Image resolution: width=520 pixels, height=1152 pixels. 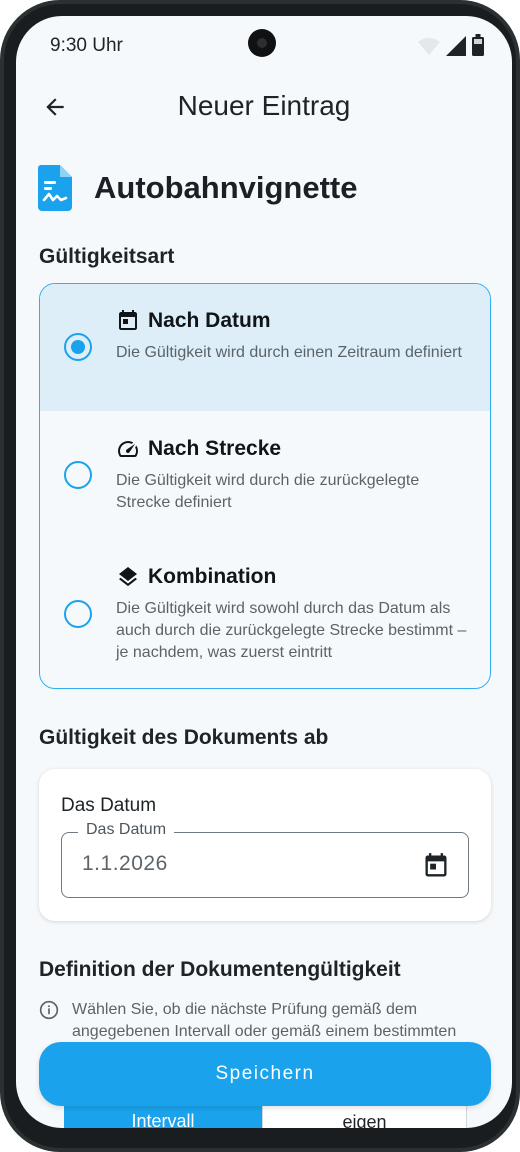 What do you see at coordinates (125, 863) in the screenshot?
I see `date-field-value: 1.1.2026` at bounding box center [125, 863].